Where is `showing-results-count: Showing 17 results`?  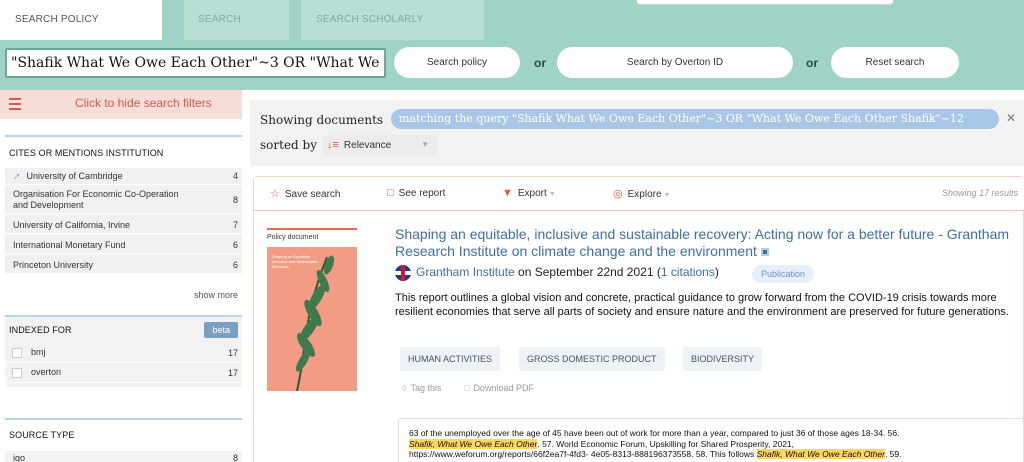 showing-results-count: Showing 17 results is located at coordinates (980, 193).